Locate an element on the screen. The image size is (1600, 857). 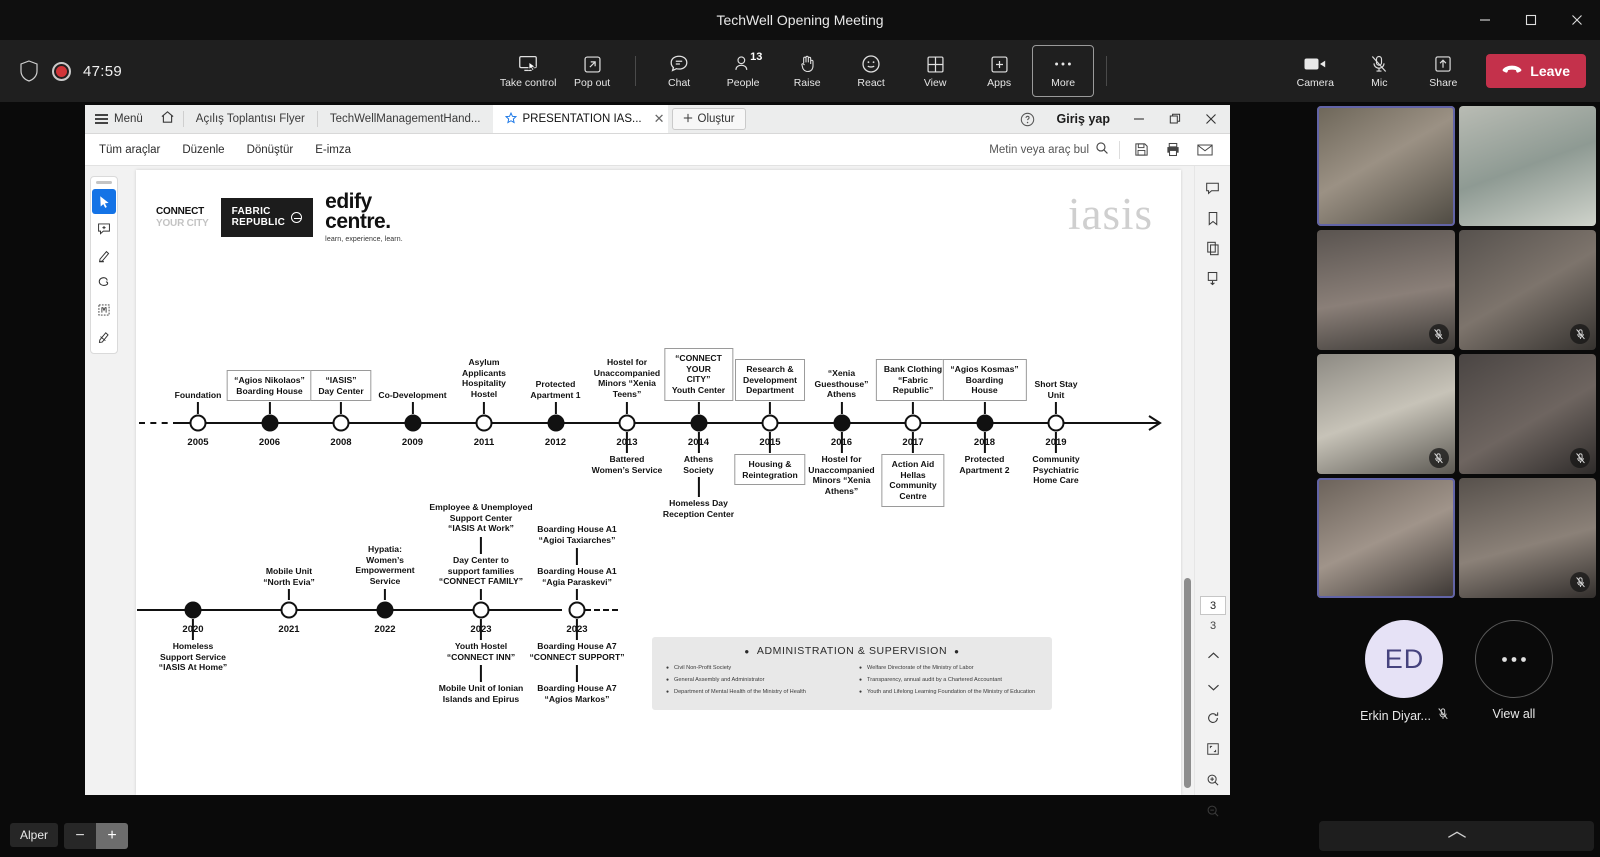
signin-button: Giriş yap is located at coordinates (1084, 119).